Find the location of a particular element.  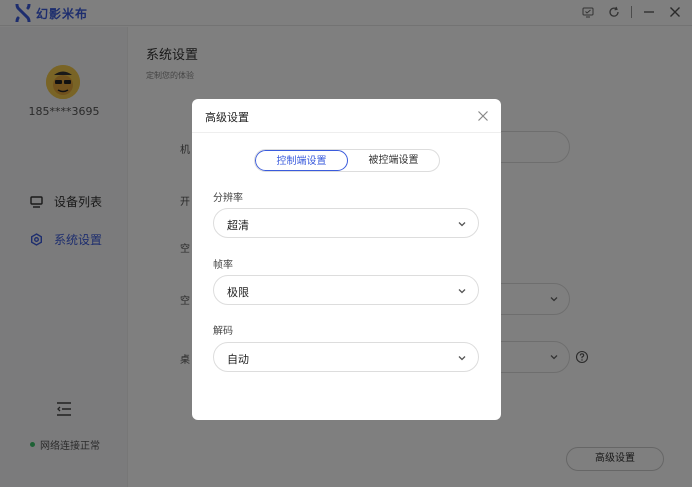

settings-tabs: 控制端设置 被控端设置 is located at coordinates (347, 160).